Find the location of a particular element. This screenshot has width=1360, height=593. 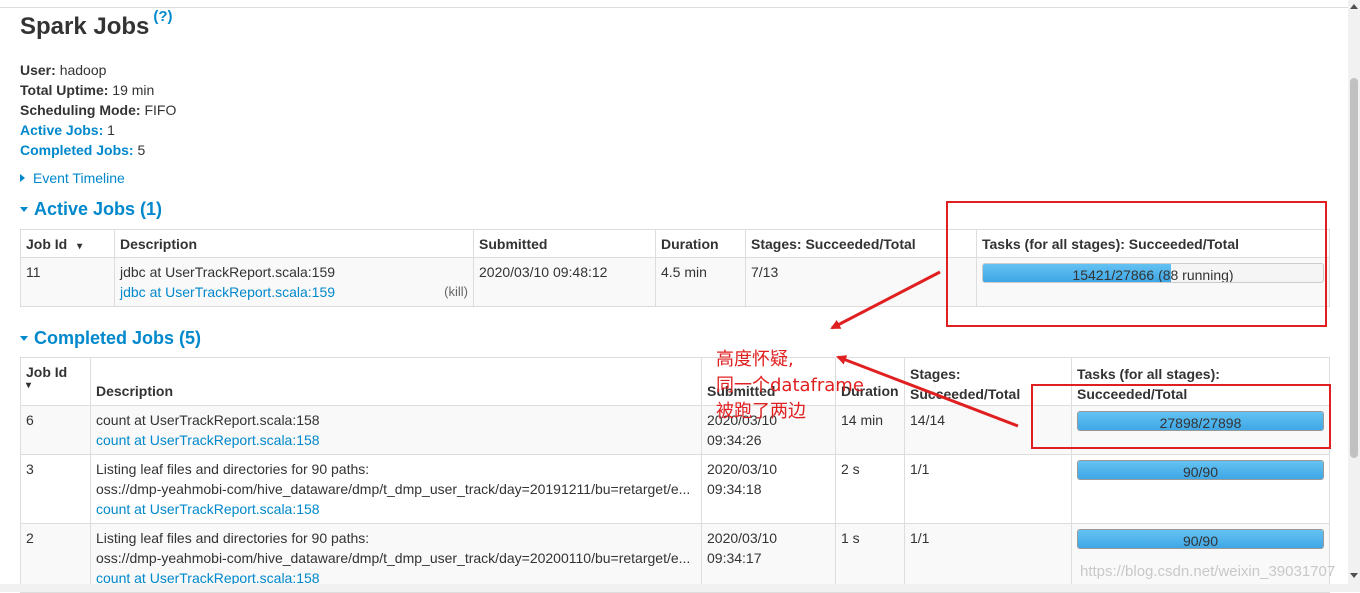

horizontal-scrollbar is located at coordinates (674, 588).